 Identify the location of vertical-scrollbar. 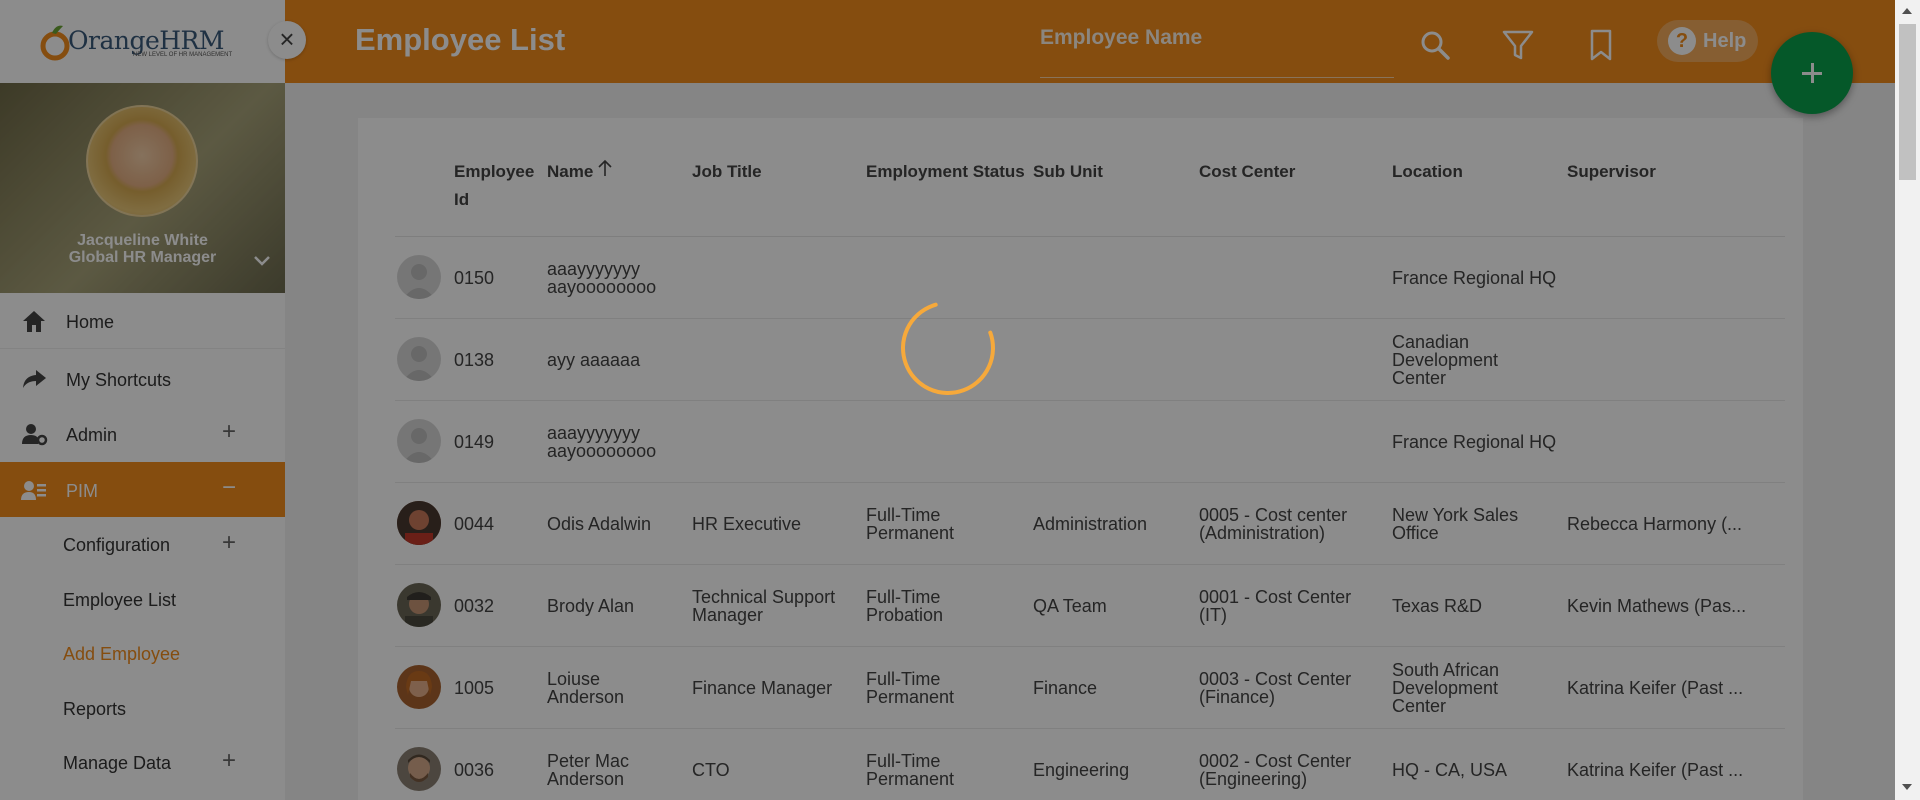
(1907, 400).